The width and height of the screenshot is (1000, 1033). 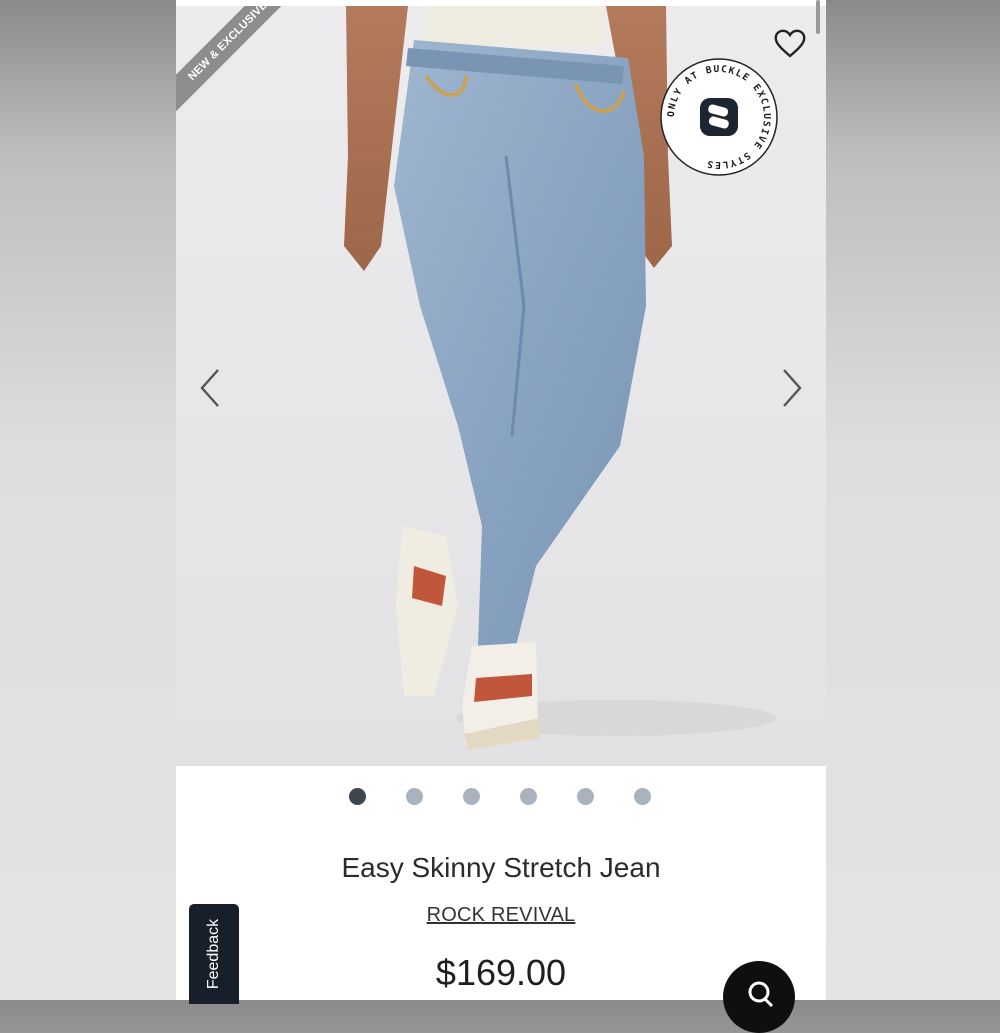 I want to click on exclusive-styles-badge: ONLY AT BUCKLE EXCLUSIVE STYLES, so click(x=719, y=117).